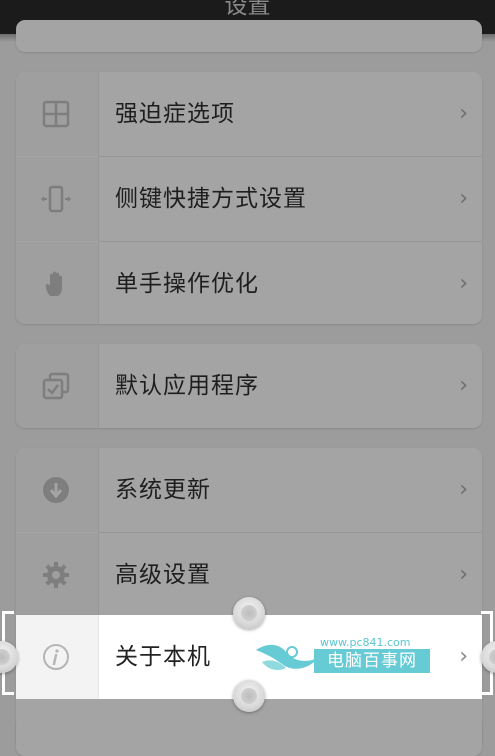 The width and height of the screenshot is (495, 756). I want to click on phone-side-keys-icon, so click(56, 199).